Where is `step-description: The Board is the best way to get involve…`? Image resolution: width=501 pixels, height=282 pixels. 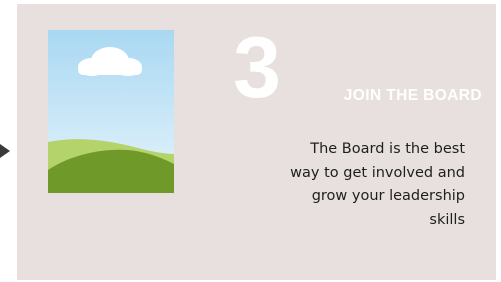
step-description: The Board is the best way to get involve… is located at coordinates (377, 184).